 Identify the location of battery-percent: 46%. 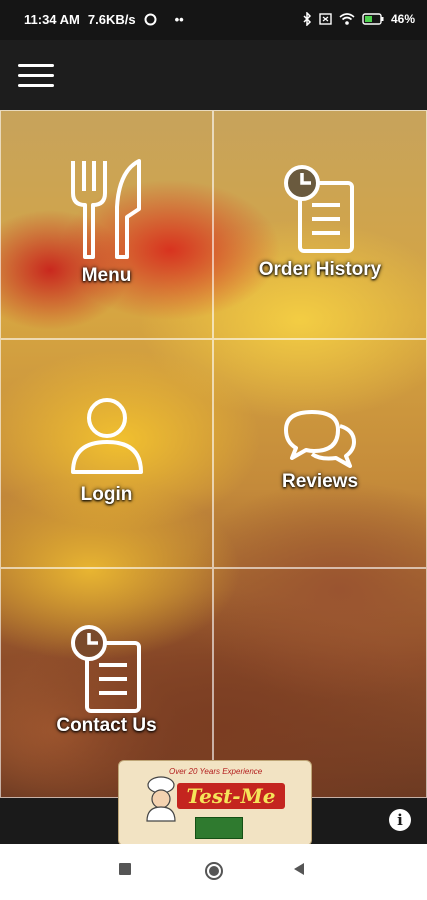
(402, 19).